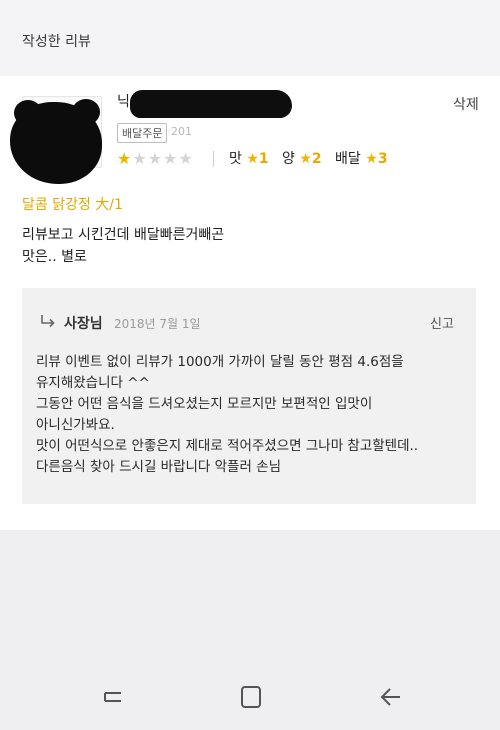  I want to click on review-date: 201, so click(181, 131).